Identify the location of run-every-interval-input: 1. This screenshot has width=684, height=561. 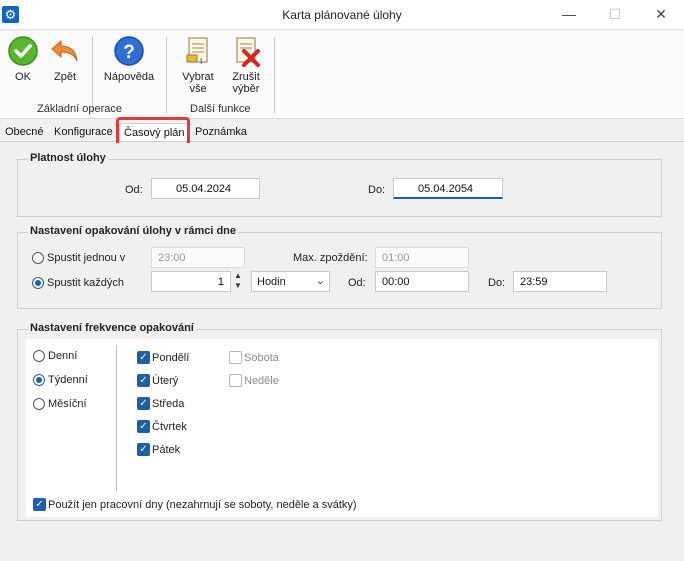
(191, 281).